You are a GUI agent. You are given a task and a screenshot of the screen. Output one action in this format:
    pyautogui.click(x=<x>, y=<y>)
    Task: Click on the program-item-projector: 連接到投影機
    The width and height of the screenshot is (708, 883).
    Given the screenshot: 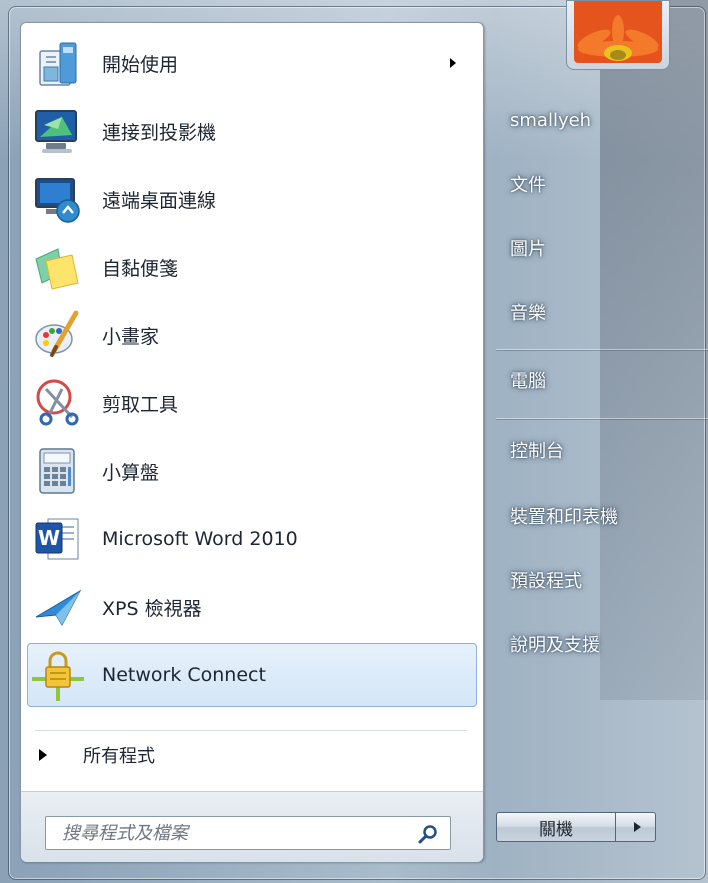 What is the action you would take?
    pyautogui.click(x=252, y=131)
    